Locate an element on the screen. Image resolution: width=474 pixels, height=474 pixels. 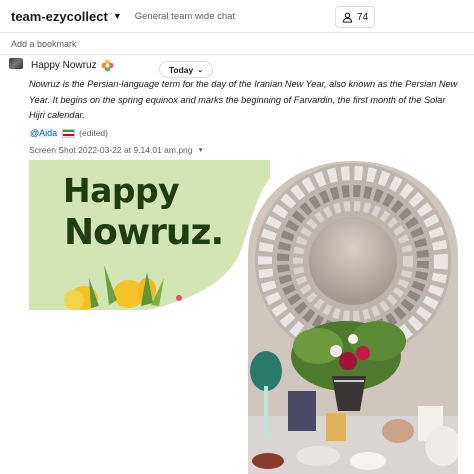
flower-emoji-icon is located at coordinates (107, 65).